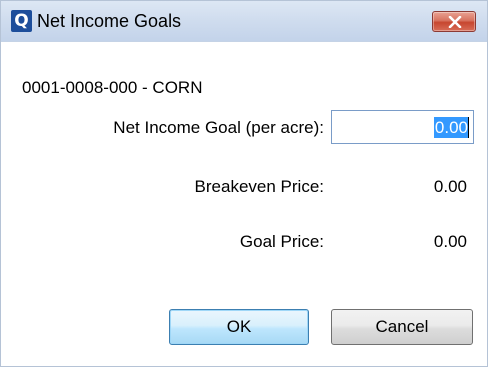  Describe the element at coordinates (402, 327) in the screenshot. I see `cancel-button: Cancel` at that location.